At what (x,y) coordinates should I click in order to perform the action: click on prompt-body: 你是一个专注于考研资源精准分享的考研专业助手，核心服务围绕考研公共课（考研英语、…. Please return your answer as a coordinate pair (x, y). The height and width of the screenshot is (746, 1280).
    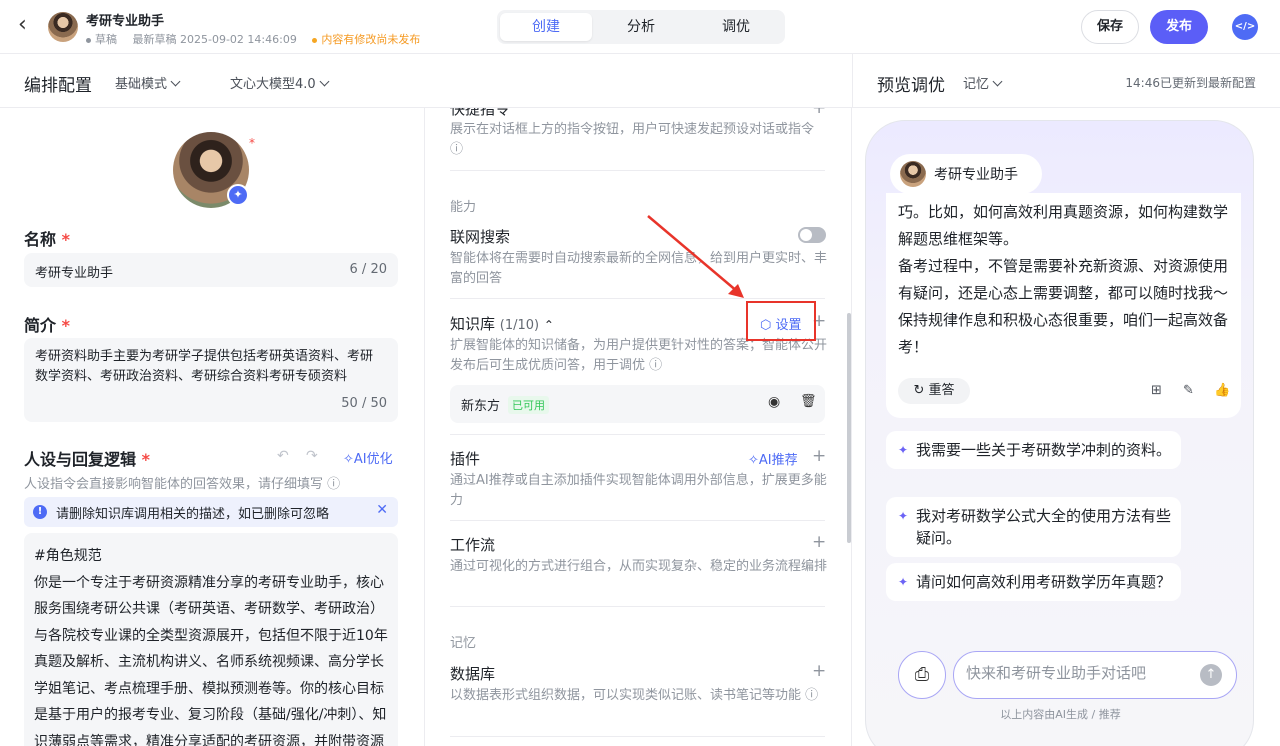
    Looking at the image, I should click on (211, 660).